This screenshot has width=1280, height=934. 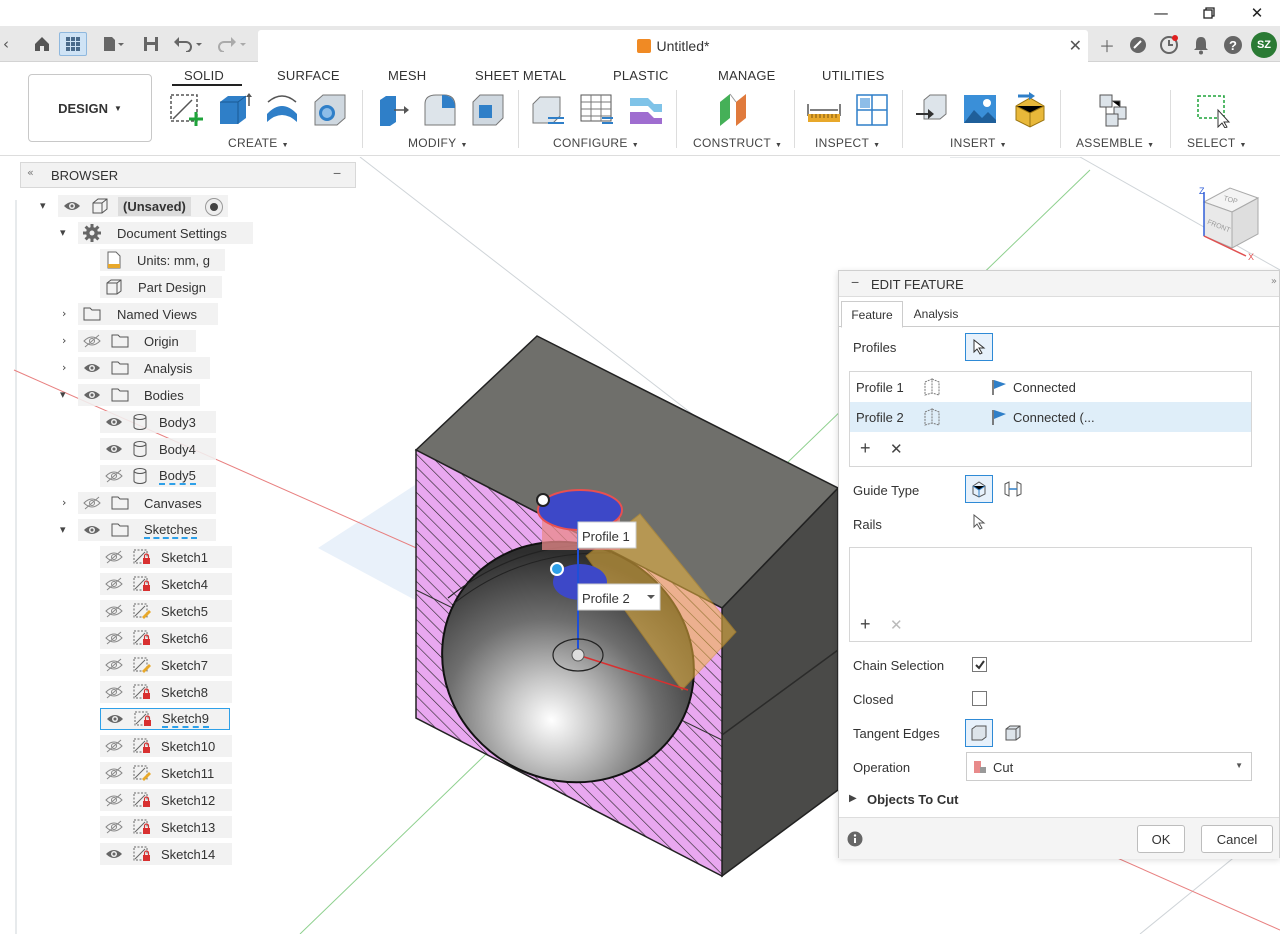 I want to click on revolve-icon, so click(x=282, y=110).